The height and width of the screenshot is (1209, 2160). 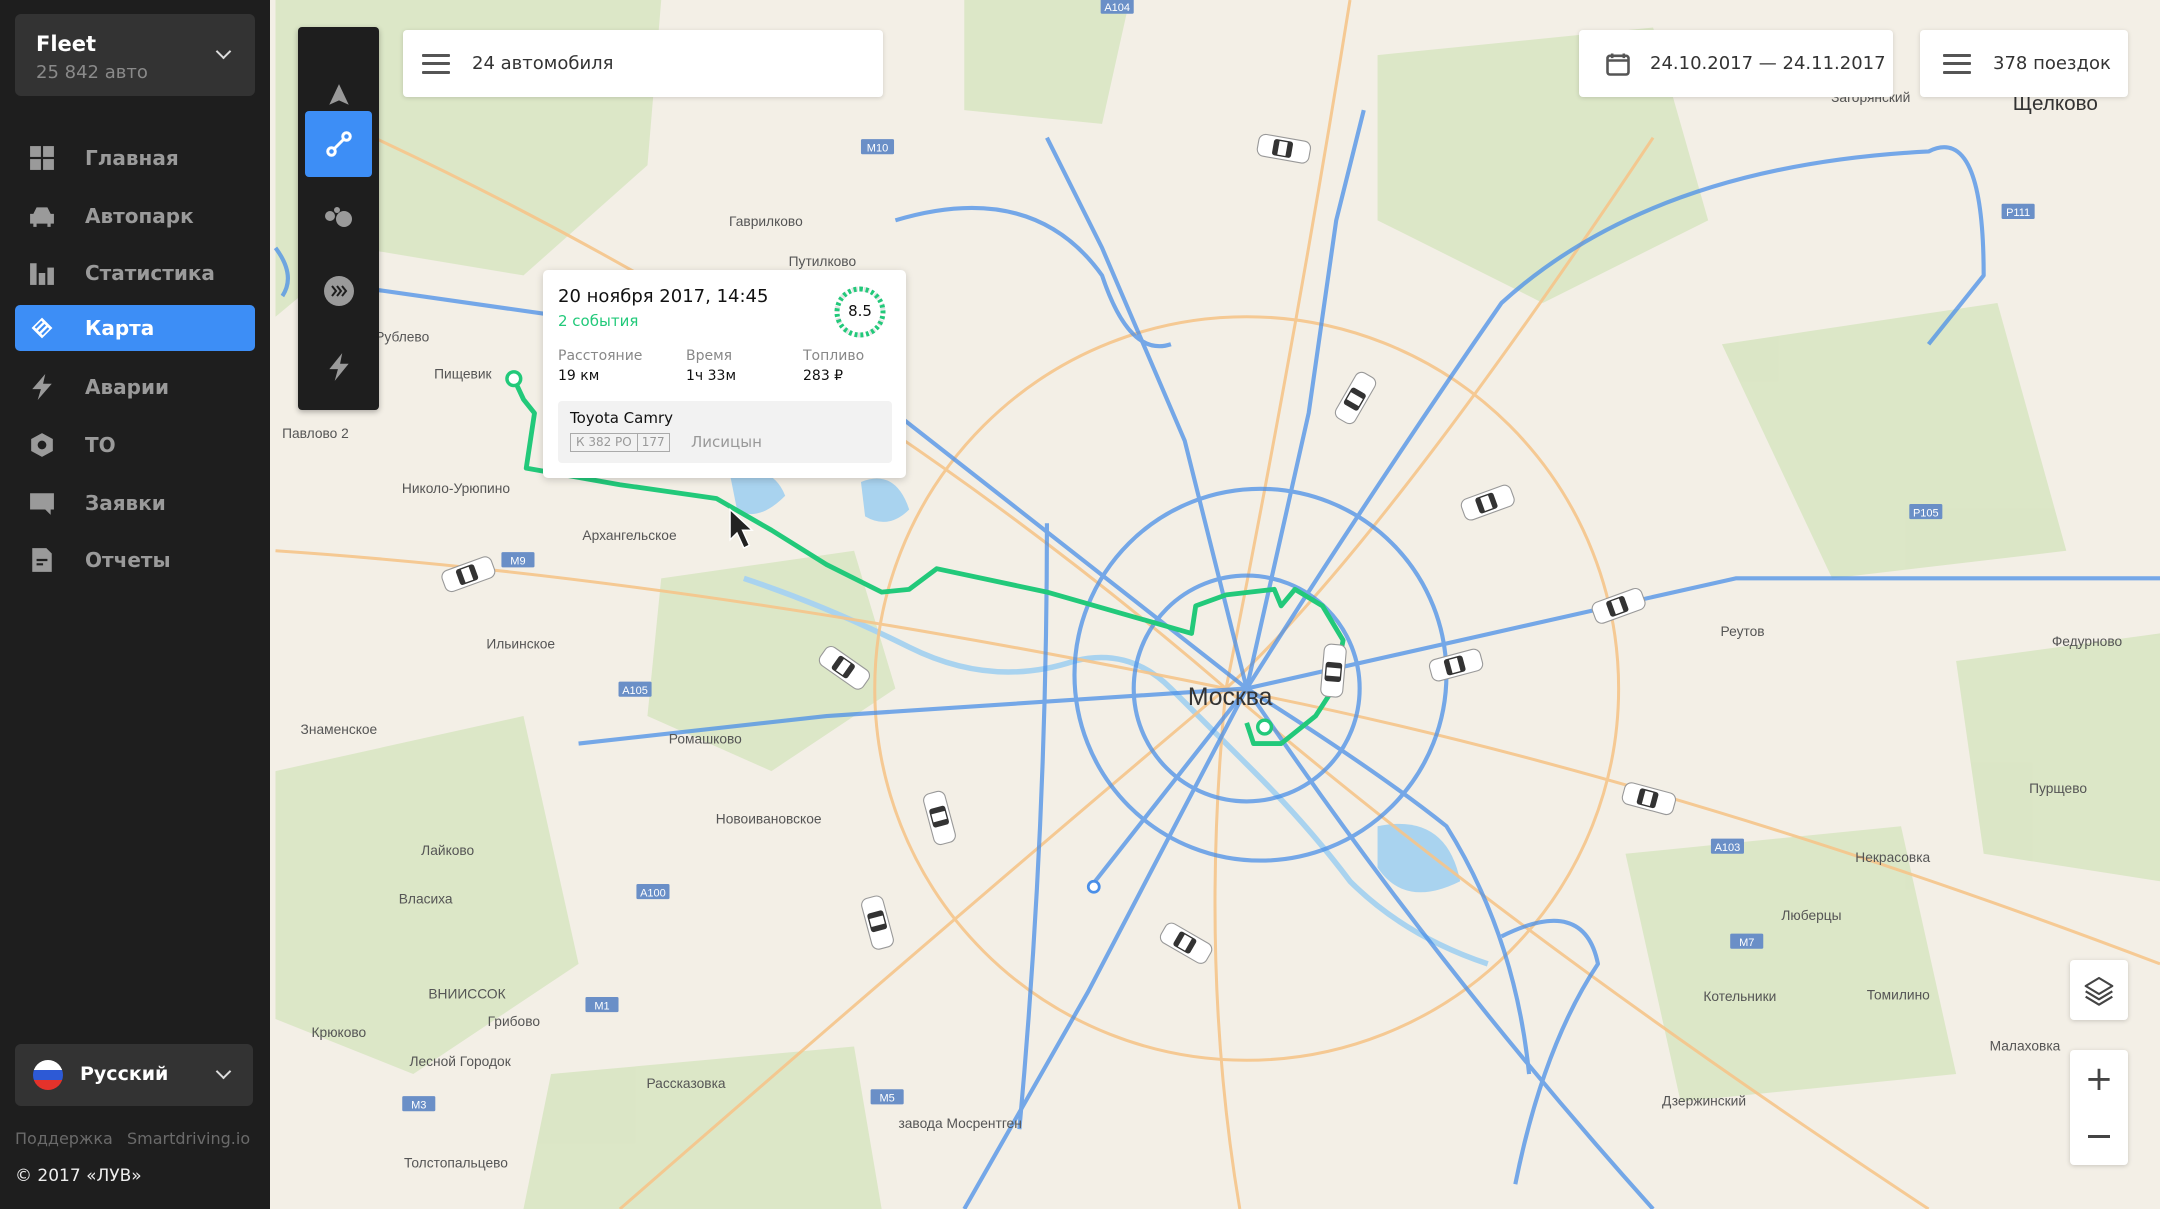 I want to click on hex-nut-icon, so click(x=42, y=445).